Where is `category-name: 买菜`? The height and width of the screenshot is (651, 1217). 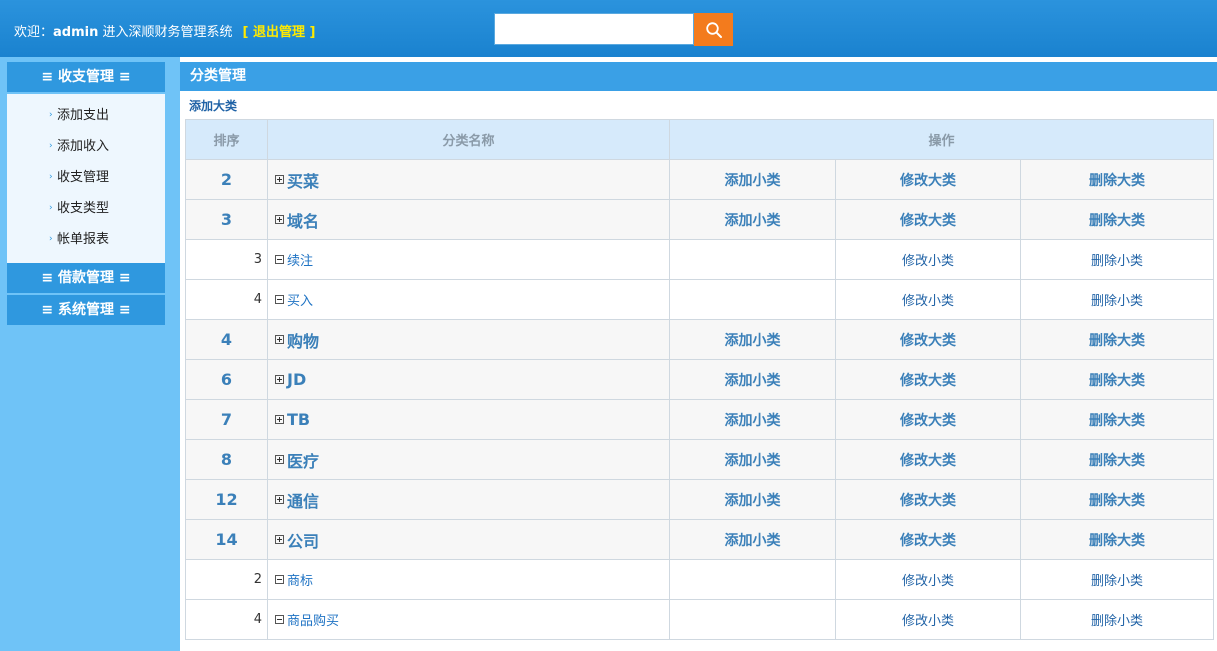 category-name: 买菜 is located at coordinates (303, 181).